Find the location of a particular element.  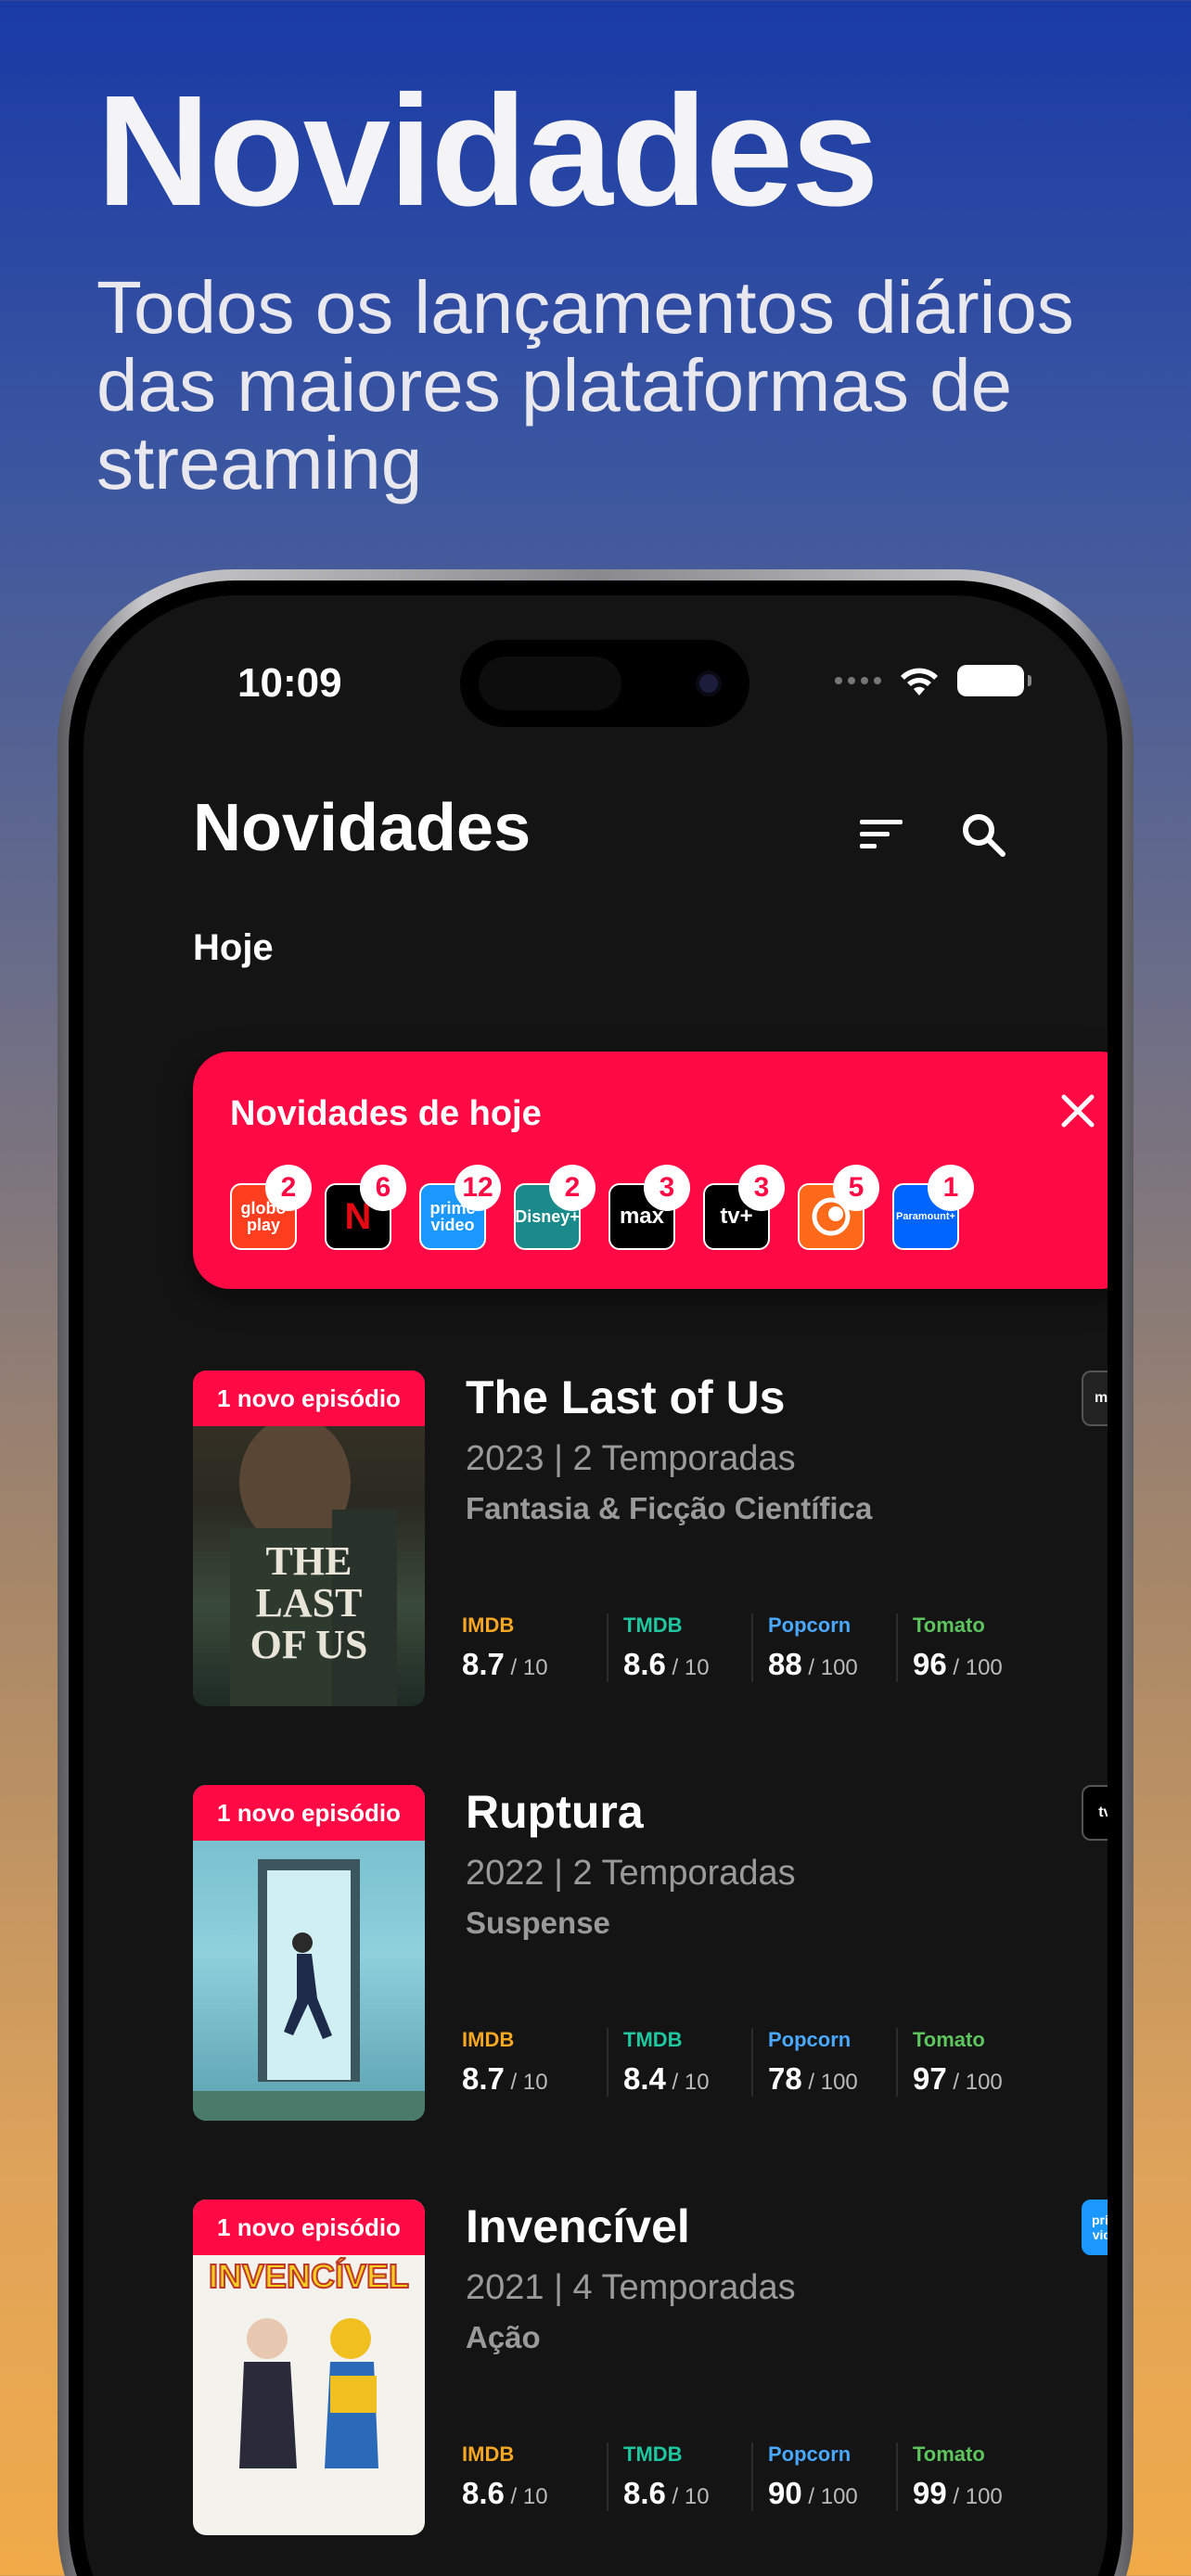

show-poster: THE LAST OF US 1 novo episódio is located at coordinates (309, 1538).